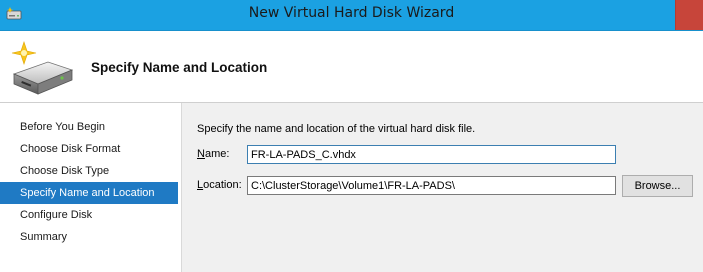 This screenshot has width=703, height=272. Describe the element at coordinates (89, 149) in the screenshot. I see `nav-step-choose-disk-format: Choose Disk Format` at that location.